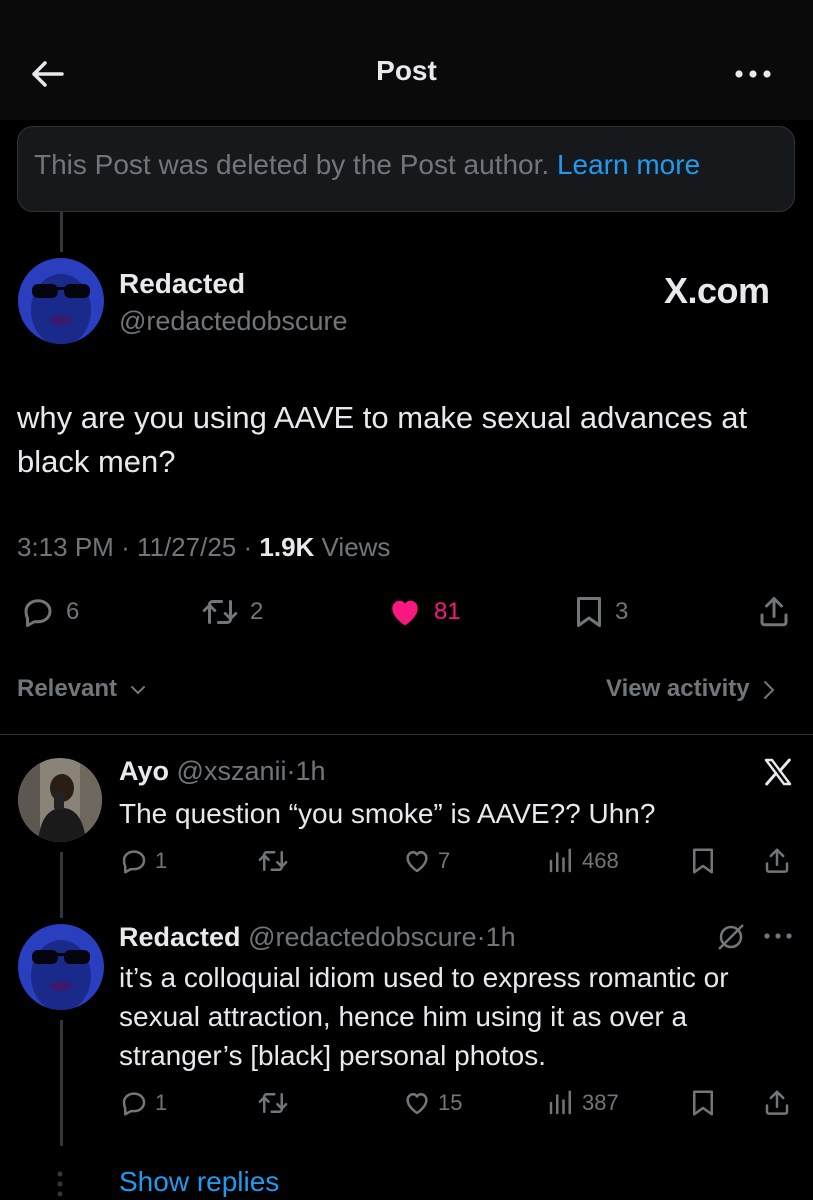  Describe the element at coordinates (287, 547) in the screenshot. I see `views-count: 1.9K` at that location.